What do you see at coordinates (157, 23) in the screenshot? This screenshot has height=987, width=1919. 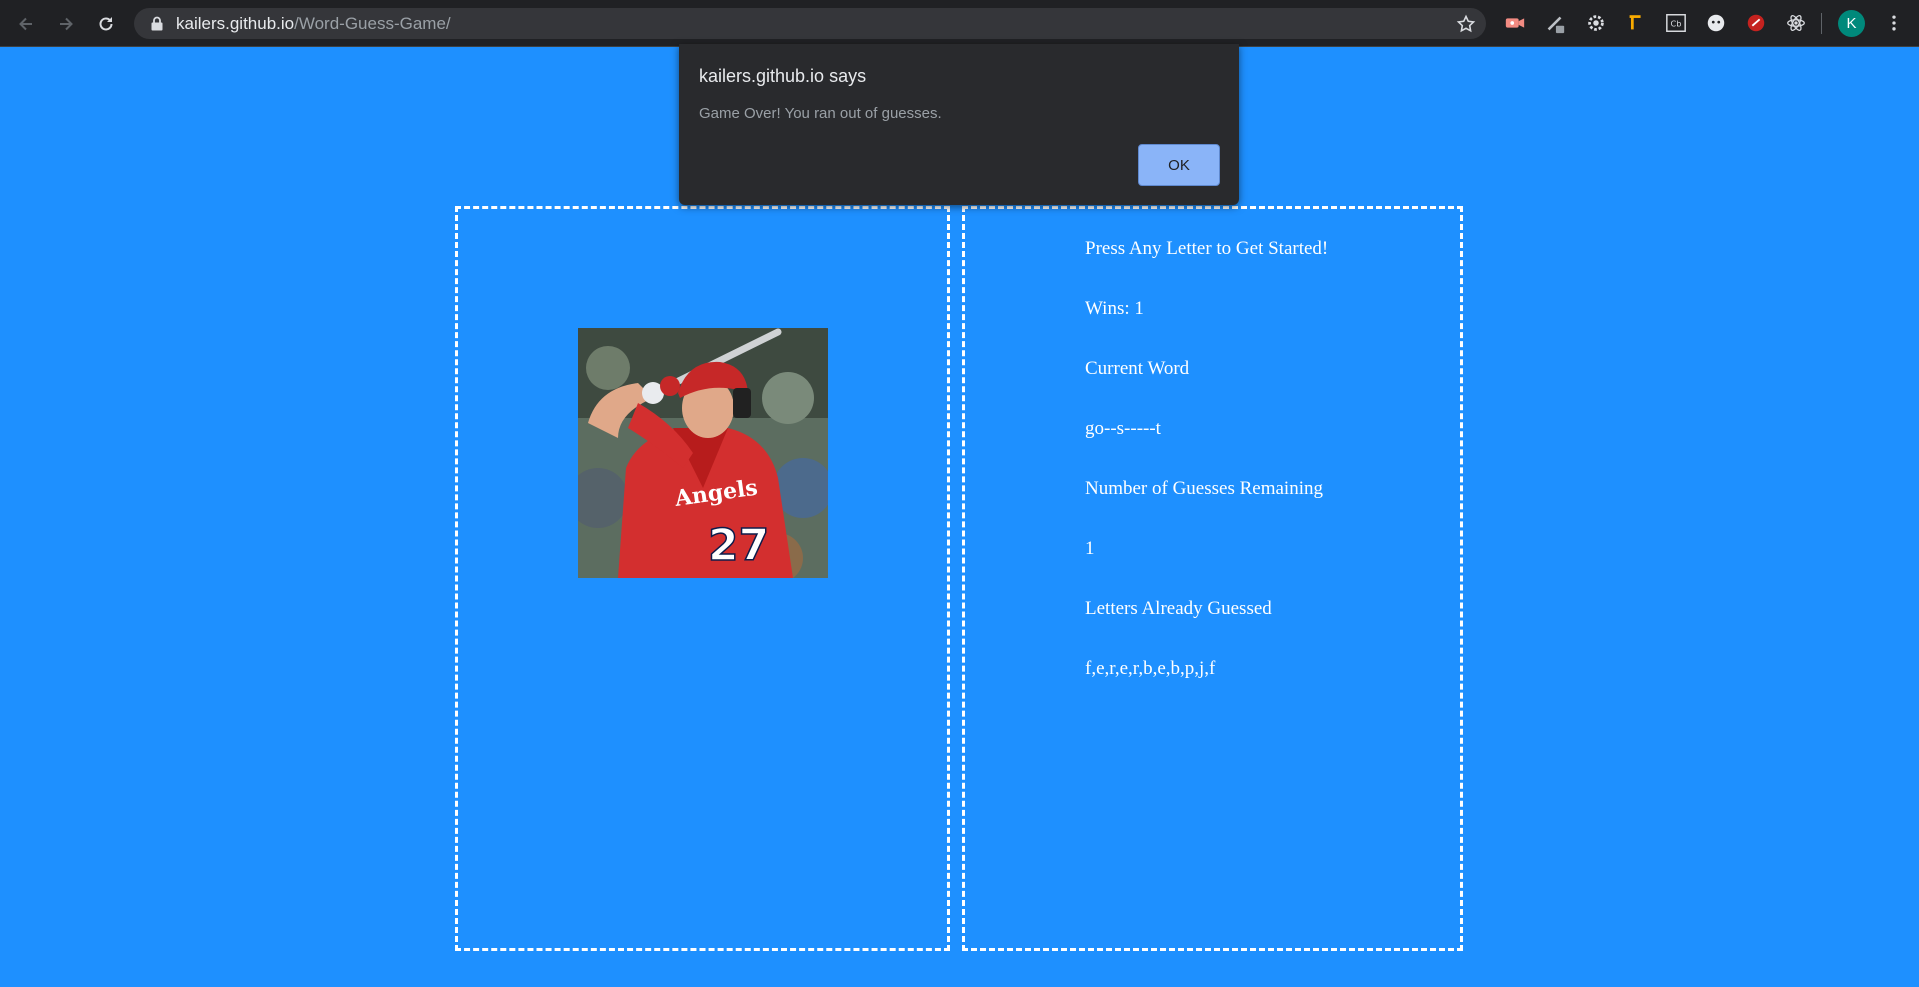 I see `lock-icon` at bounding box center [157, 23].